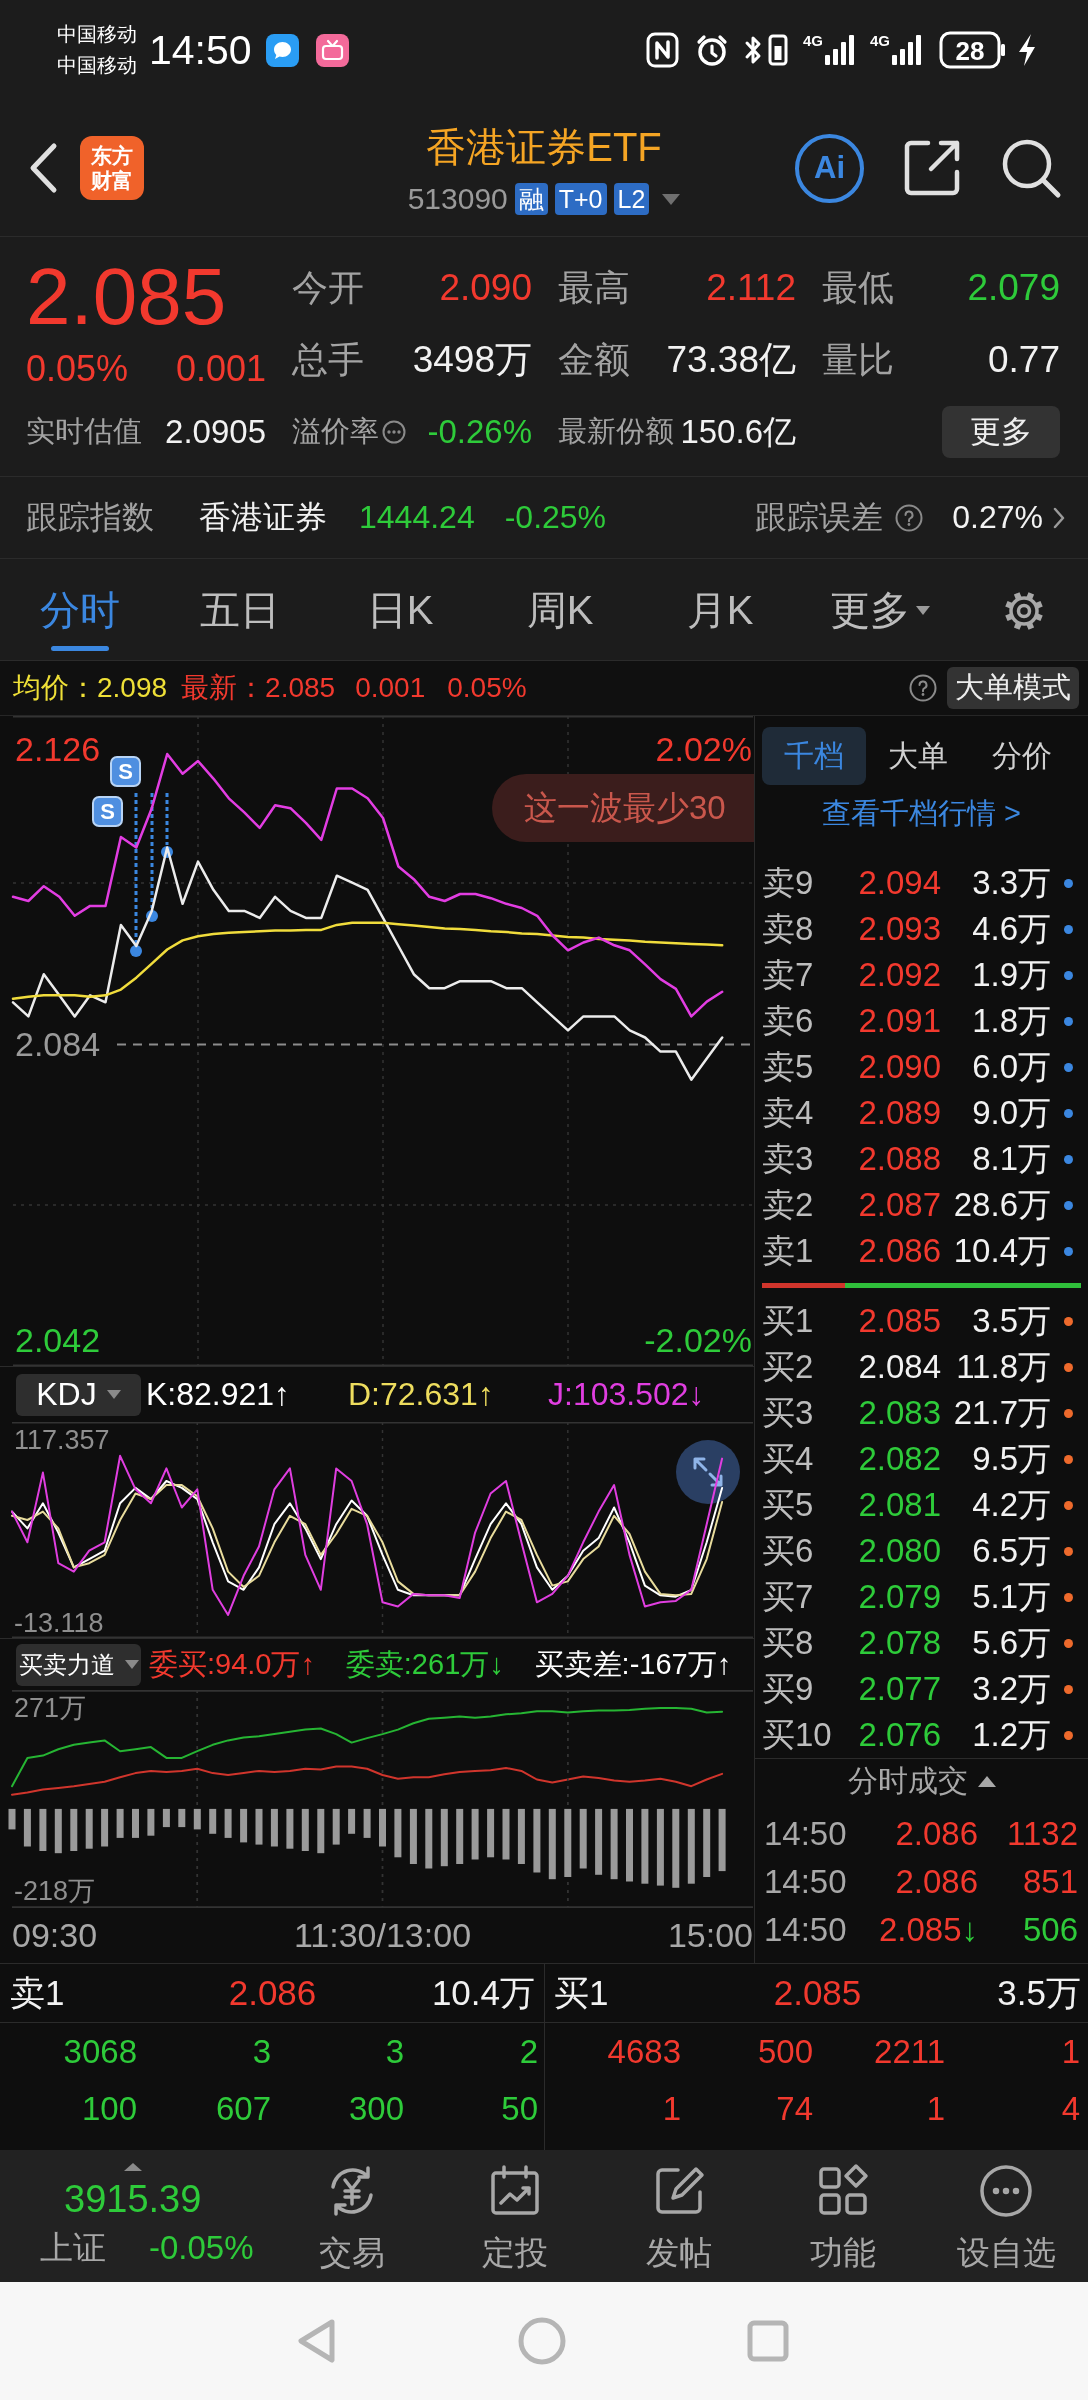  What do you see at coordinates (671, 2108) in the screenshot?
I see `order-size: 1` at bounding box center [671, 2108].